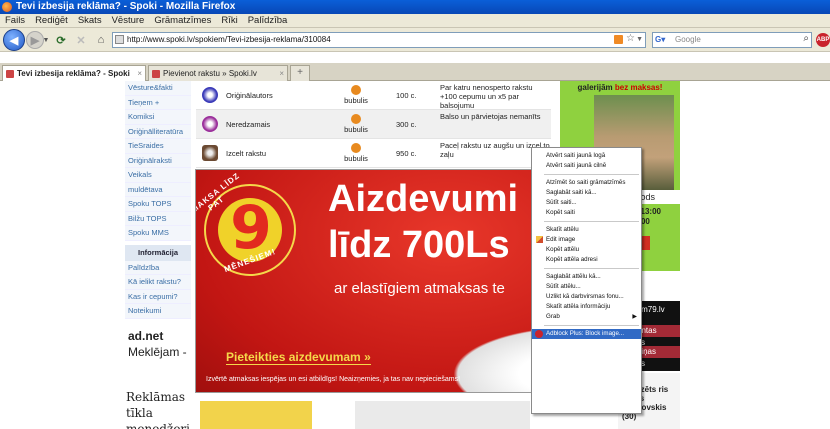 Image resolution: width=830 pixels, height=429 pixels. I want to click on tab-spoki: Tevi izbesija reklāma? - Spoki ×, so click(74, 73).